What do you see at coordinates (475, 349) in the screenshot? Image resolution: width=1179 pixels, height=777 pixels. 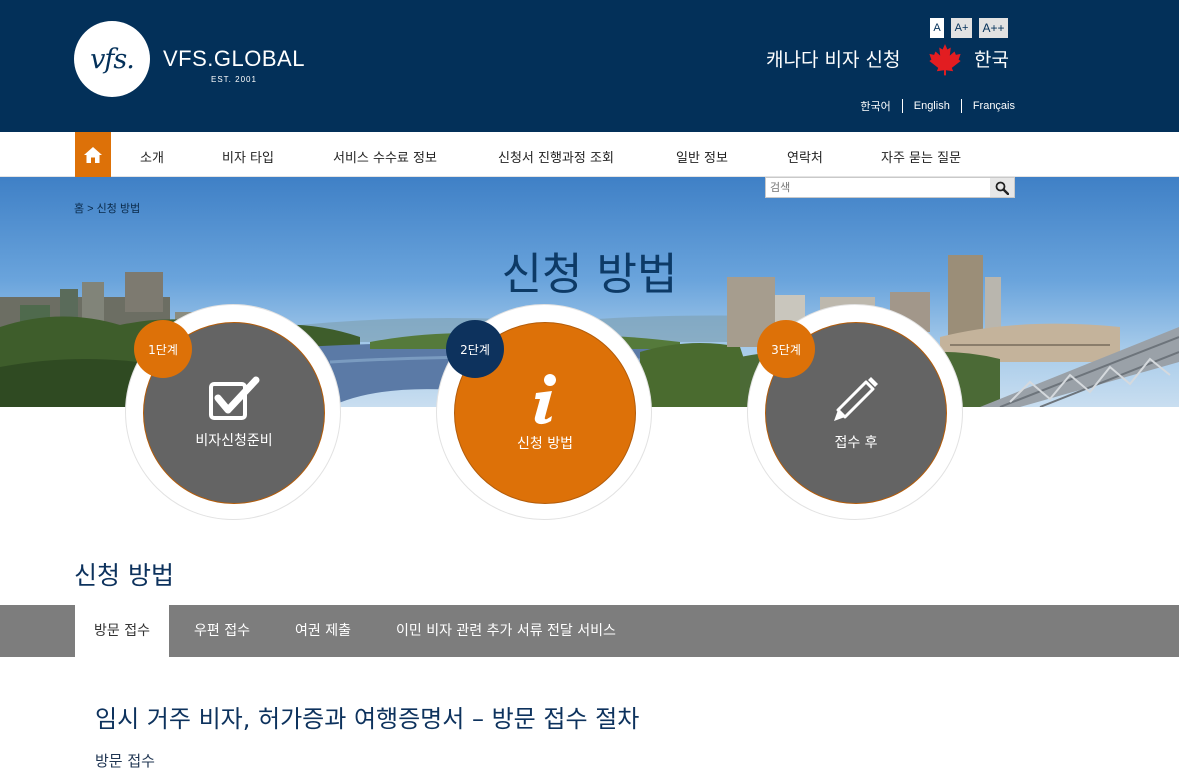 I see `step-2-badge: 2단계` at bounding box center [475, 349].